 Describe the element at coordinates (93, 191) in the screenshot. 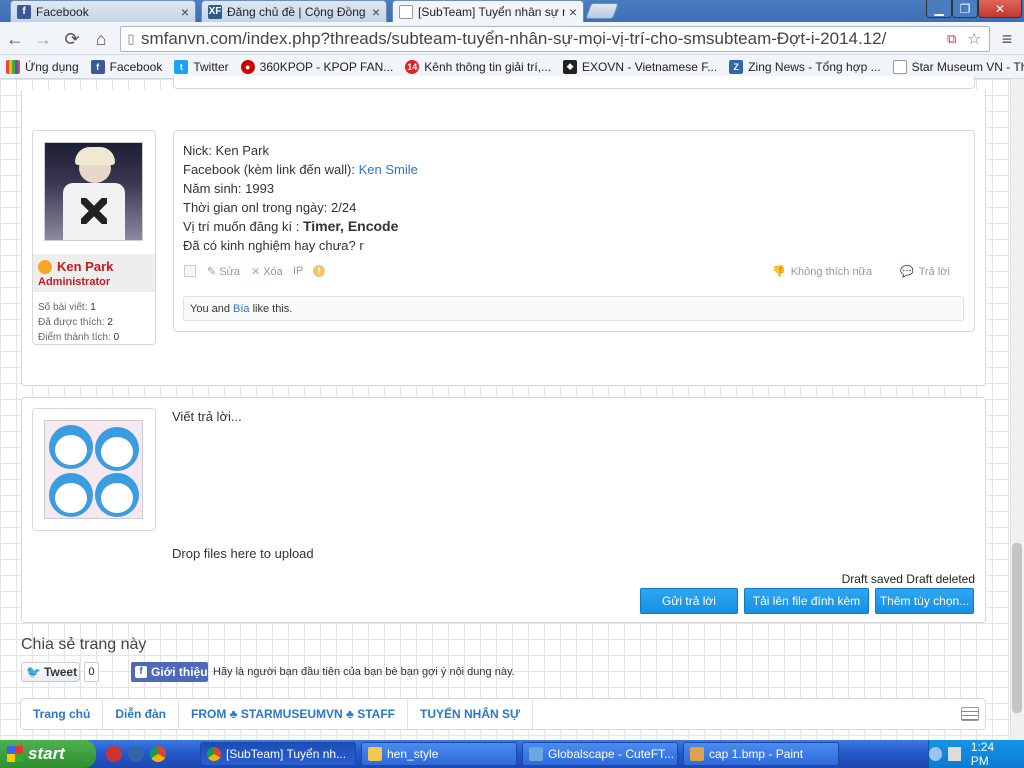

I see `user-avatar` at that location.